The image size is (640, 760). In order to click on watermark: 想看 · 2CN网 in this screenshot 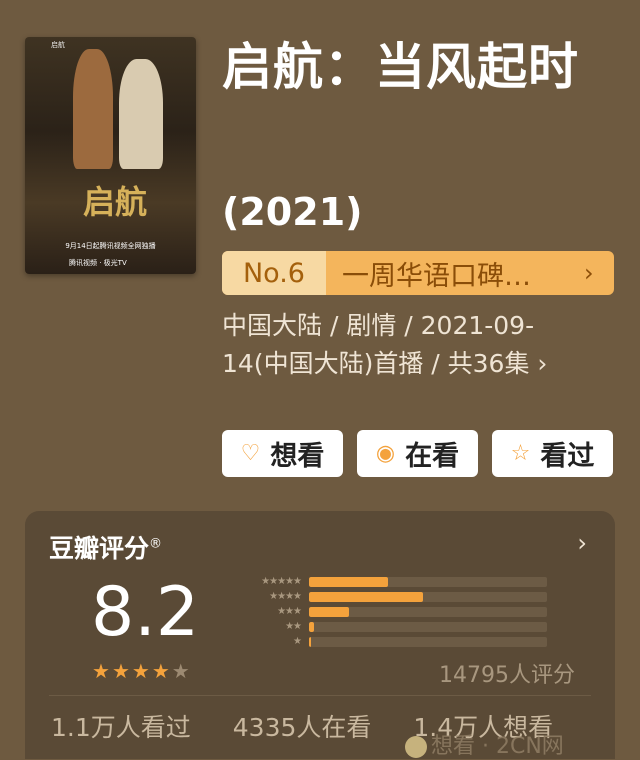, I will do `click(484, 744)`.